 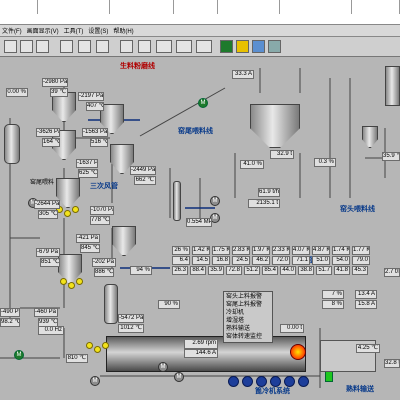 What do you see at coordinates (99, 142) in the screenshot?
I see `c3-temp: 516 ℃` at bounding box center [99, 142].